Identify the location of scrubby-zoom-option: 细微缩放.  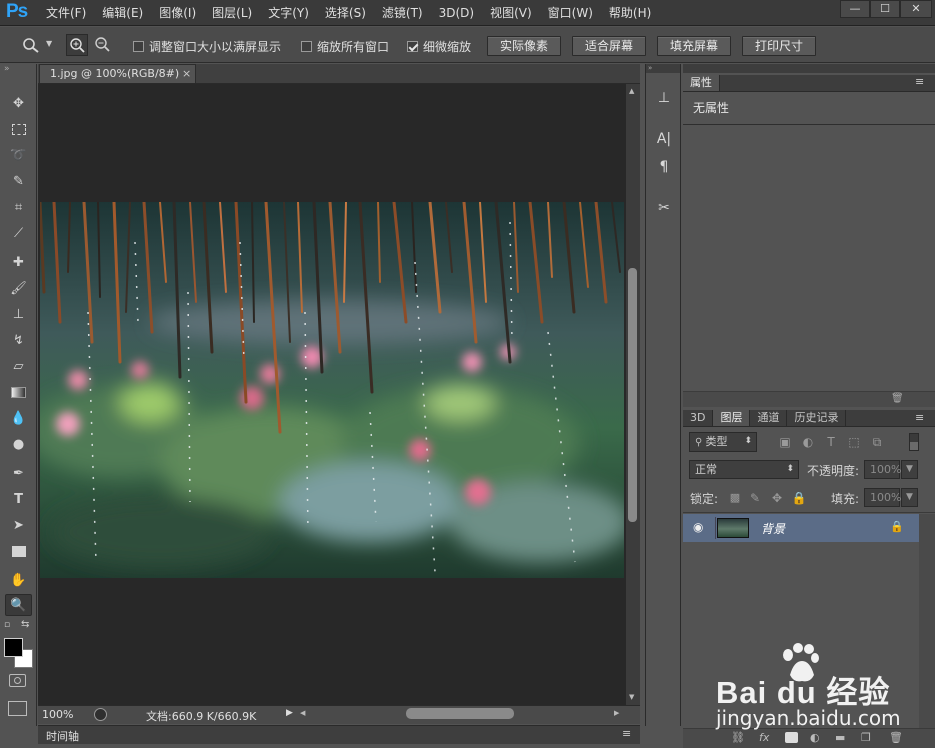
(439, 46).